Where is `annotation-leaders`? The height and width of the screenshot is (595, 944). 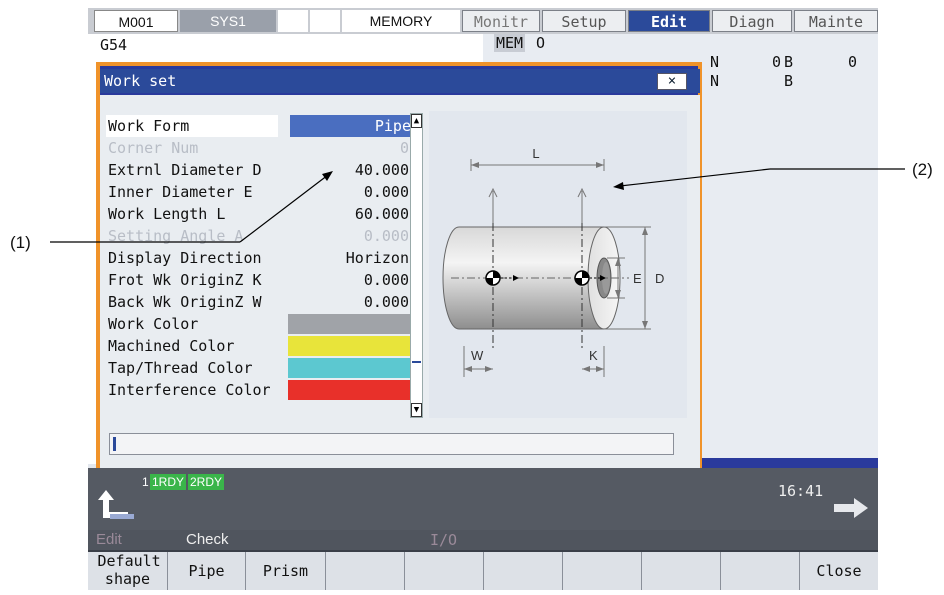 annotation-leaders is located at coordinates (477, 205).